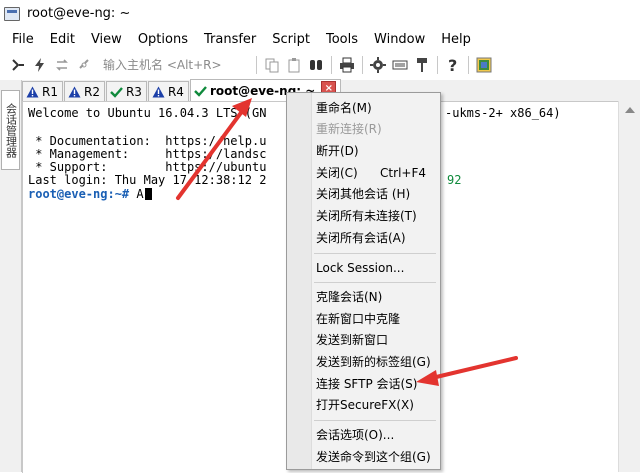 This screenshot has height=473, width=640. Describe the element at coordinates (299, 281) in the screenshot. I see `menu-icon-column` at that location.